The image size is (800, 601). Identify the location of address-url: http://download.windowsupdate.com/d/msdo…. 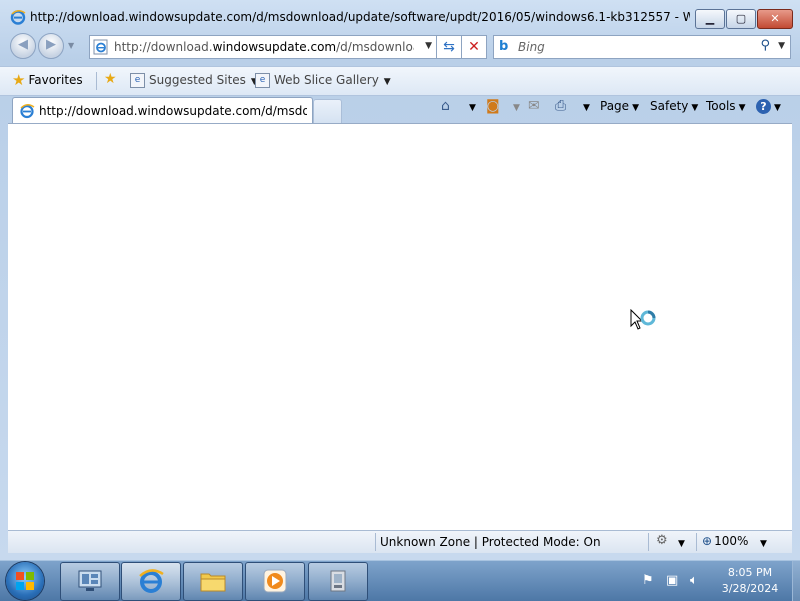
(264, 47).